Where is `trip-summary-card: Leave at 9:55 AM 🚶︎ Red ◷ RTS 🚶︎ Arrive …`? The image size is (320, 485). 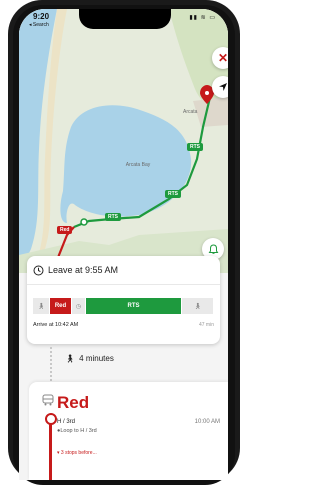 trip-summary-card: Leave at 9:55 AM 🚶︎ Red ◷ RTS 🚶︎ Arrive … is located at coordinates (123, 300).